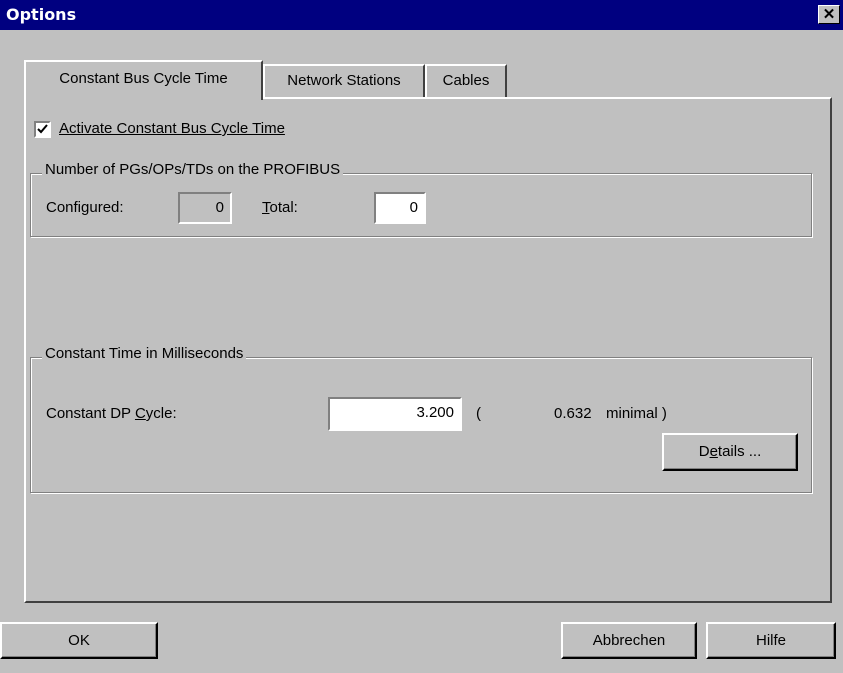  What do you see at coordinates (172, 128) in the screenshot?
I see `activate-label: Activate Constant Bus Cycle Time` at bounding box center [172, 128].